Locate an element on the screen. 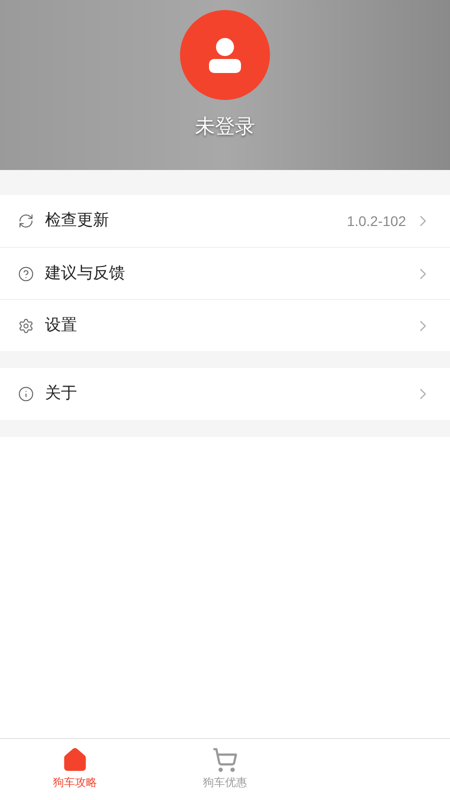 The height and width of the screenshot is (800, 450). menu-label: 建议与反馈 is located at coordinates (85, 274).